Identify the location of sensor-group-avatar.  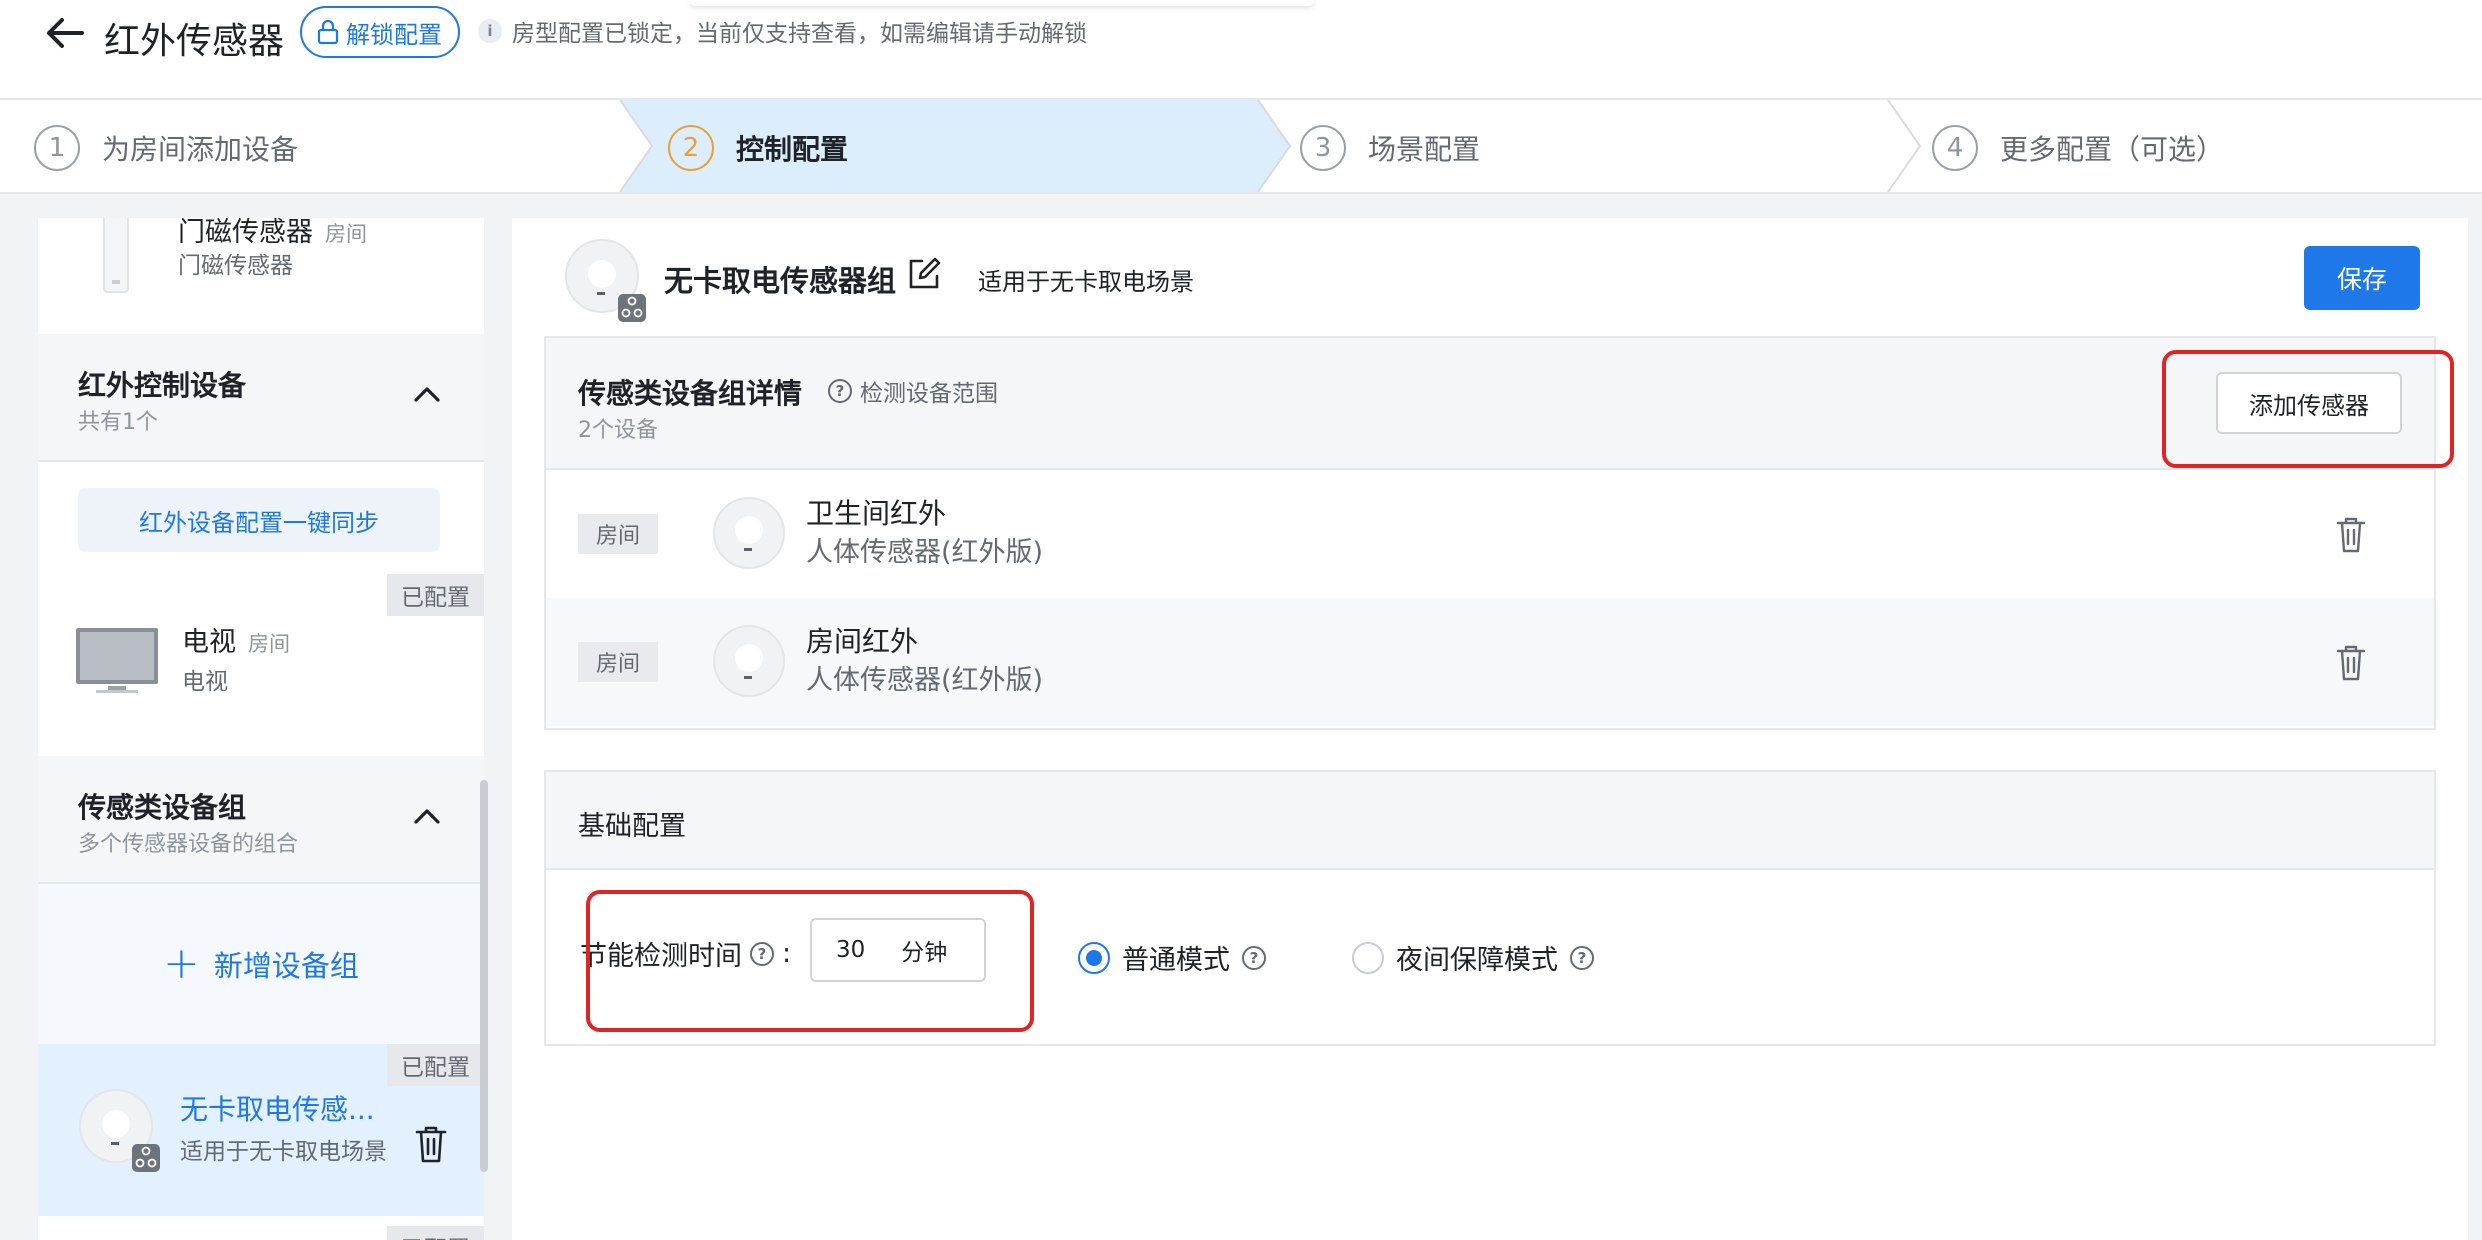
(605, 280).